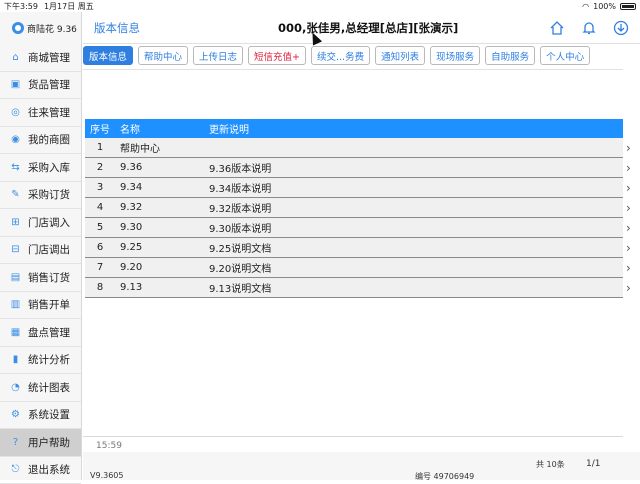 The width and height of the screenshot is (640, 484). Describe the element at coordinates (100, 207) in the screenshot. I see `table-cell: 4` at that location.